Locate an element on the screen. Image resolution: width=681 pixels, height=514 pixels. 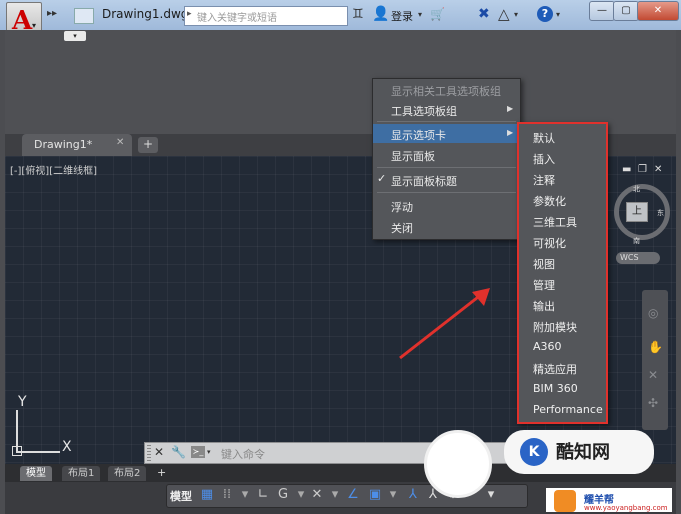
workspace-dropdown-button: ▾ is located at coordinates (75, 36).